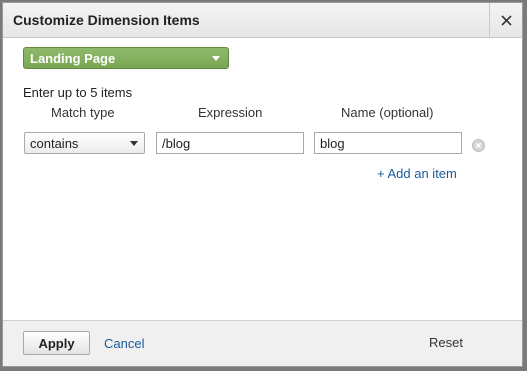 The width and height of the screenshot is (527, 371). Describe the element at coordinates (84, 143) in the screenshot. I see `match-type-select: contains` at that location.